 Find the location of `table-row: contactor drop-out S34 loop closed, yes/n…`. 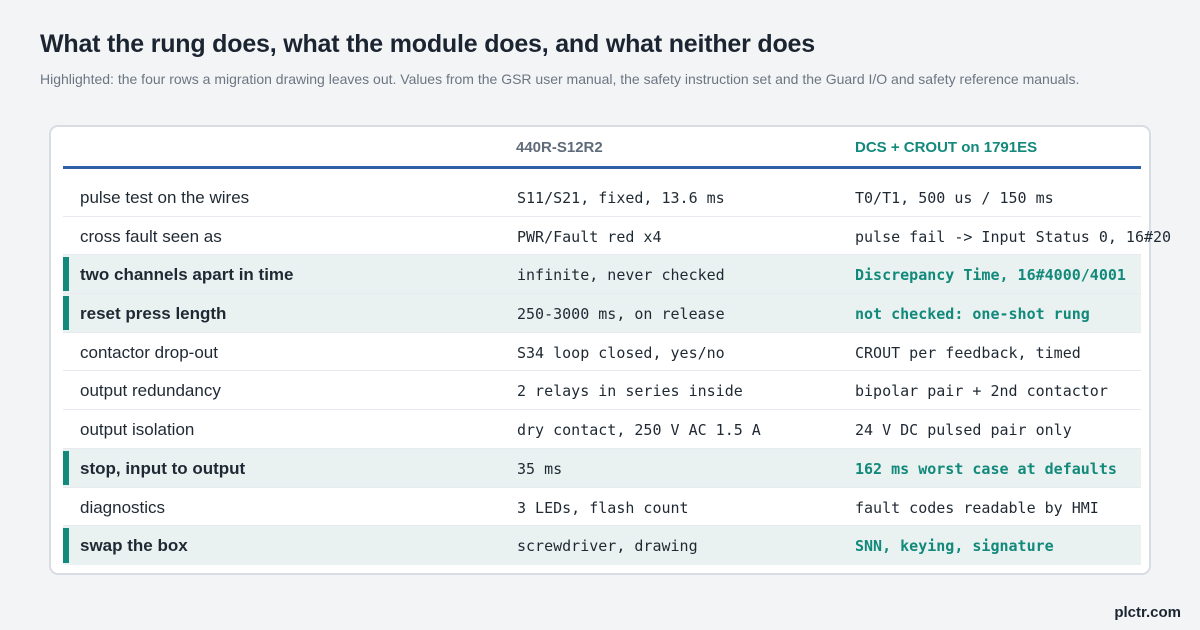

table-row: contactor drop-out S34 loop closed, yes/n… is located at coordinates (602, 352).